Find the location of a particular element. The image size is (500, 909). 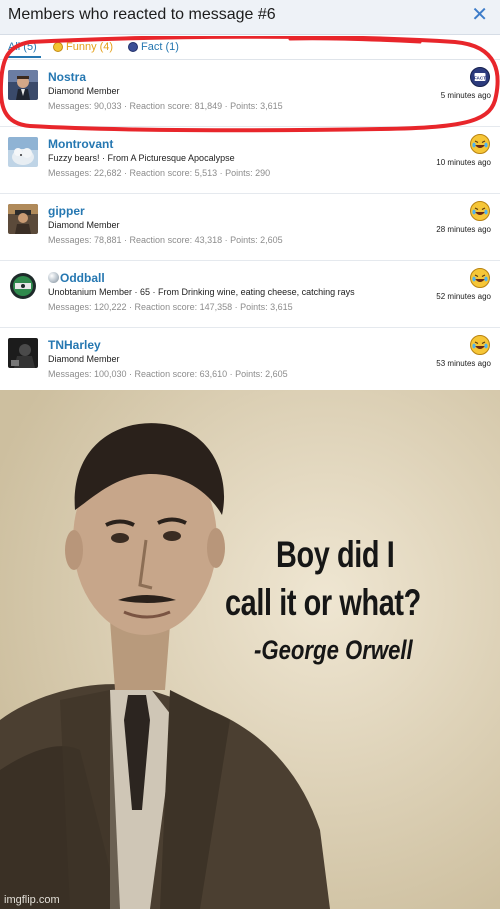

tab-all: All (5) is located at coordinates (24, 49).